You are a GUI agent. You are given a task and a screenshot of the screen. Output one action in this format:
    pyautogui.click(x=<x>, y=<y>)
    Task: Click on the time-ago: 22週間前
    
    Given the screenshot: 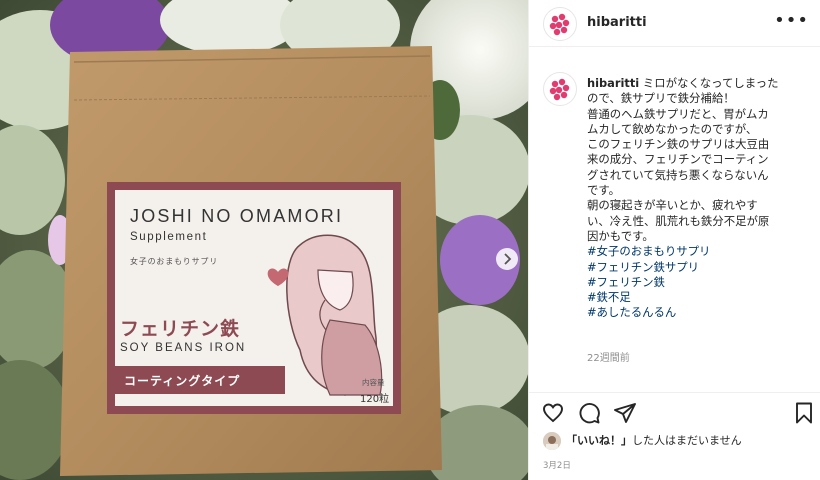 What is the action you would take?
    pyautogui.click(x=608, y=356)
    